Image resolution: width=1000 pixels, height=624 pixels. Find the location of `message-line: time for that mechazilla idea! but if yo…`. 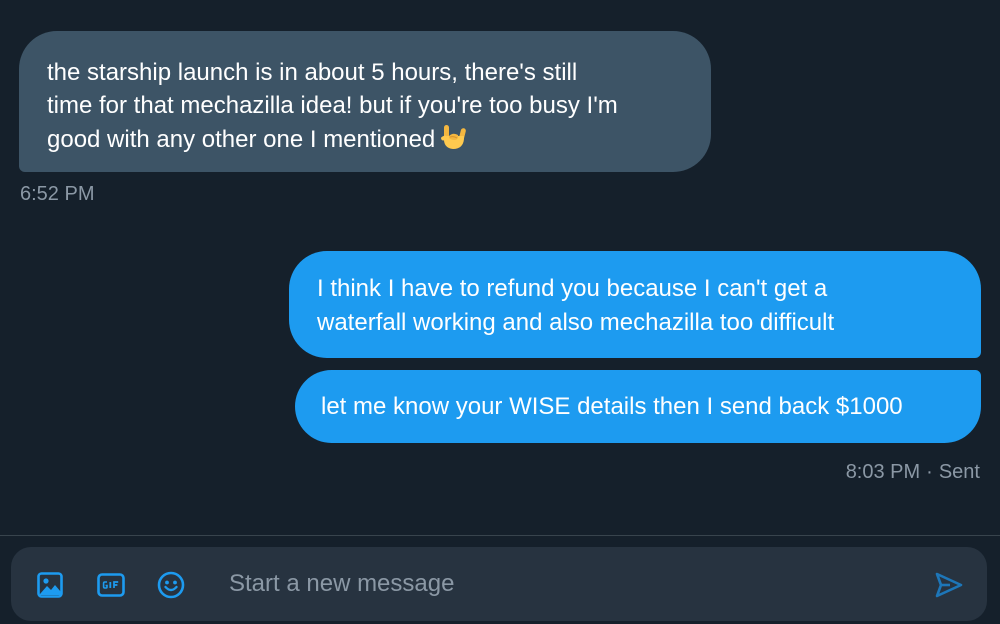

message-line: time for that mechazilla idea! but if yo… is located at coordinates (332, 105).